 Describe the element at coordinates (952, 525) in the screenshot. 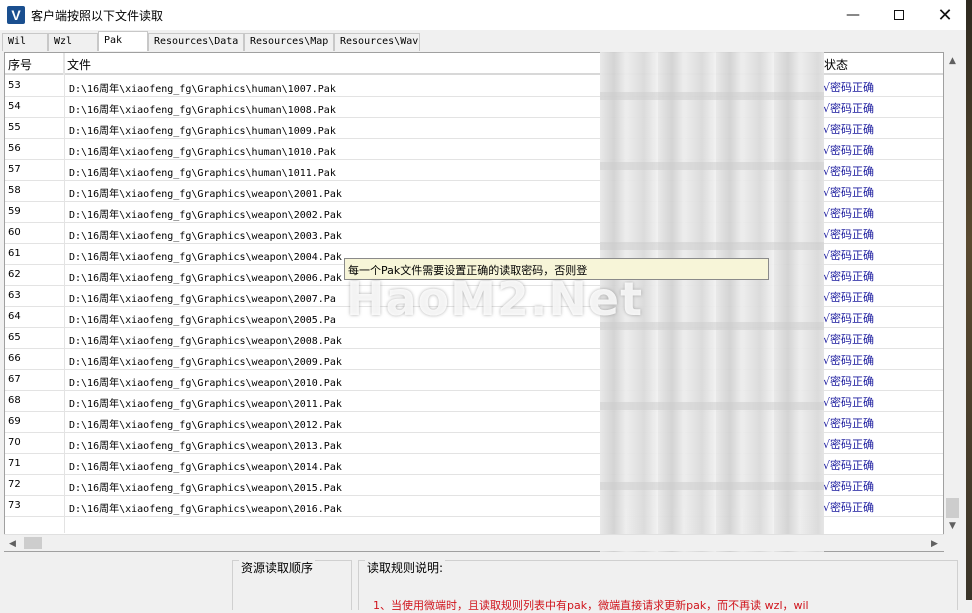

I see `scroll-down-icon: ▼` at that location.